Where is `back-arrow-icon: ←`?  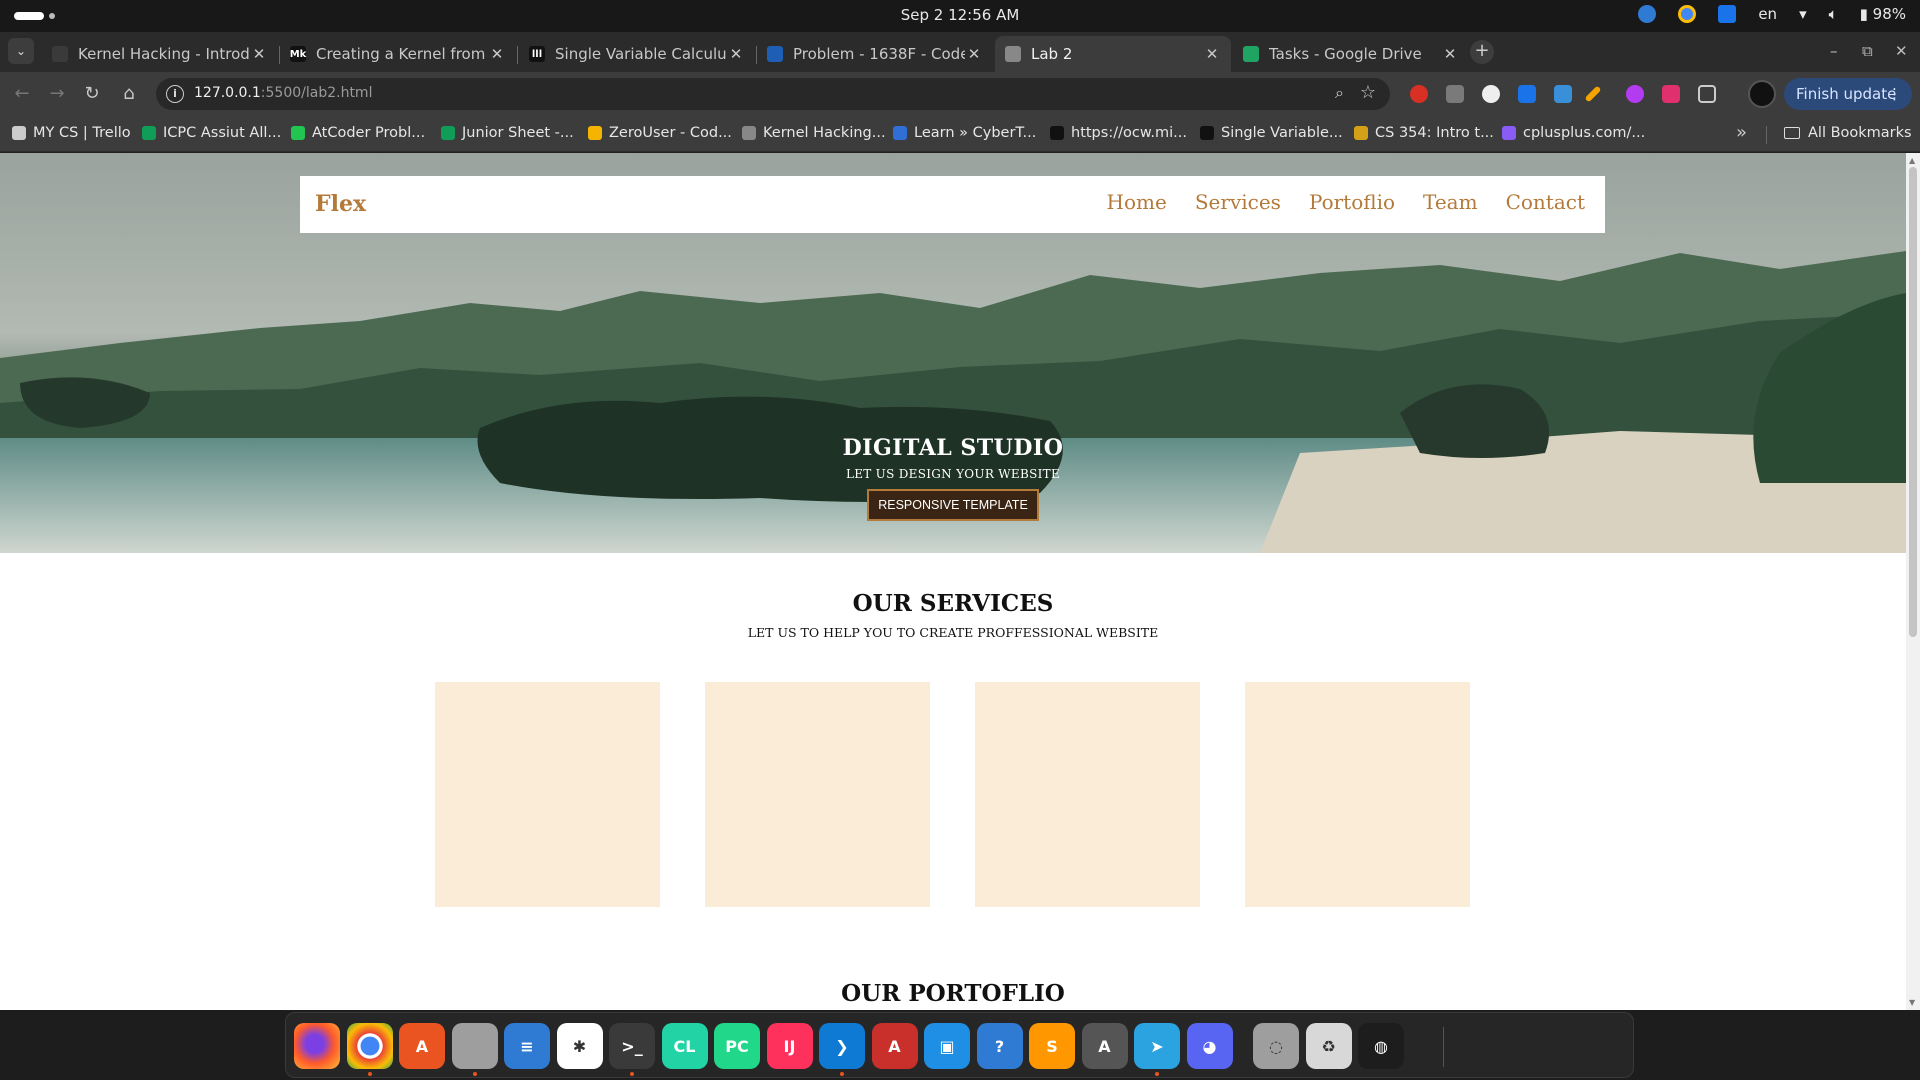
back-arrow-icon: ← is located at coordinates (22, 94).